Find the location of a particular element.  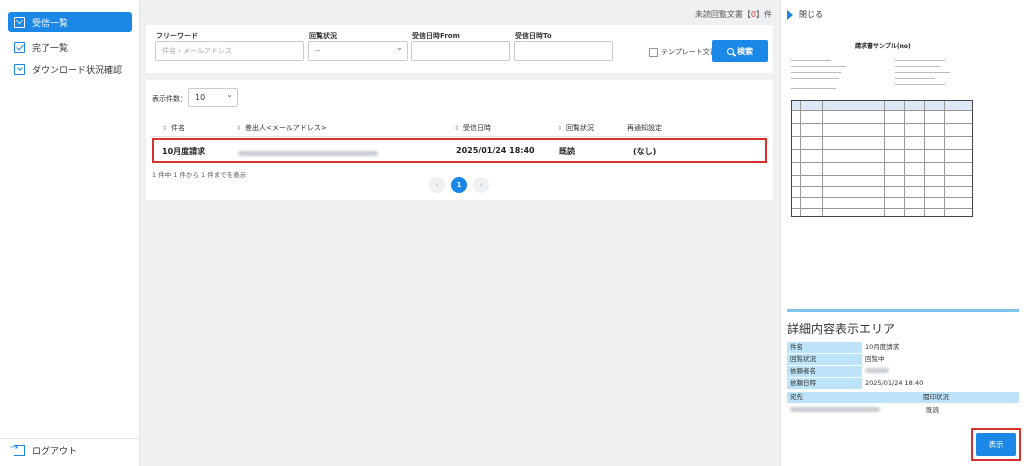

sidebar-item-inbox: 受信一覧 is located at coordinates (70, 22).